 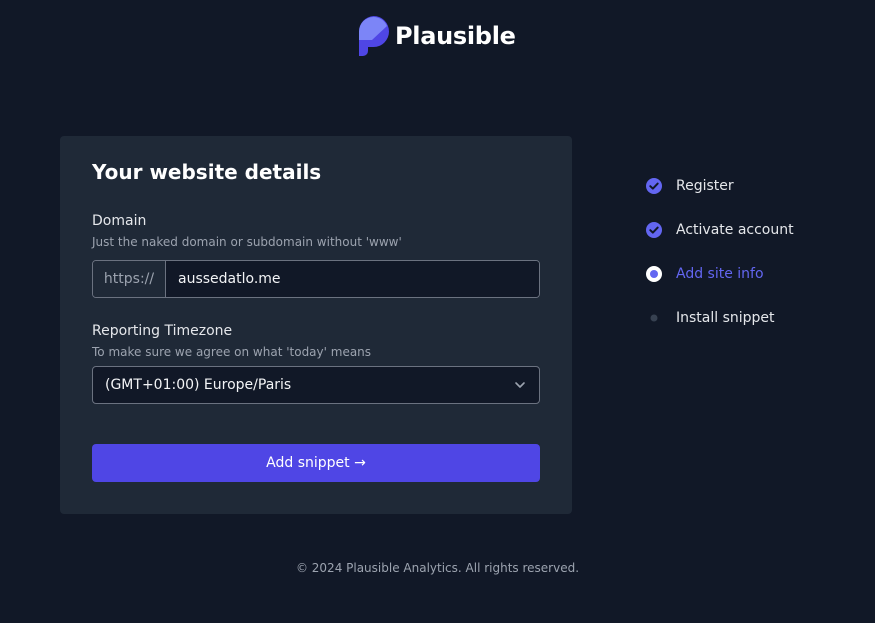 What do you see at coordinates (735, 230) in the screenshot?
I see `step-label: Activate account` at bounding box center [735, 230].